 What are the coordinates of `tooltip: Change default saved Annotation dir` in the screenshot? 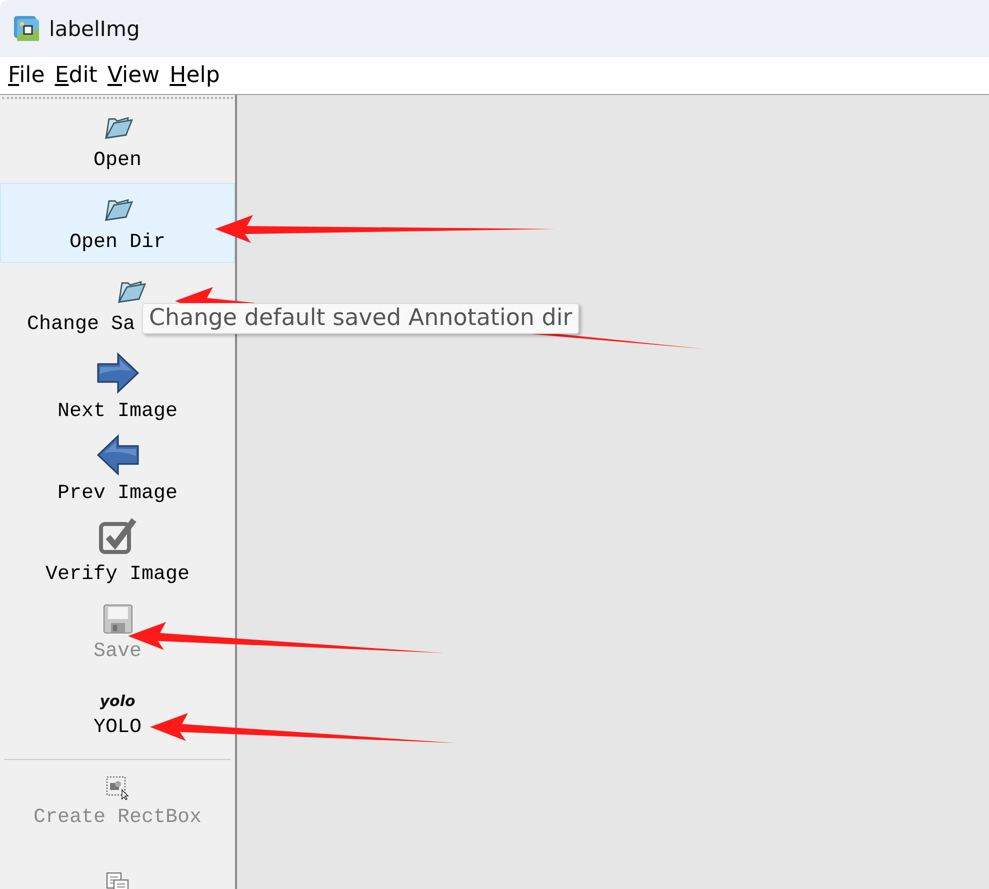 It's located at (361, 318).